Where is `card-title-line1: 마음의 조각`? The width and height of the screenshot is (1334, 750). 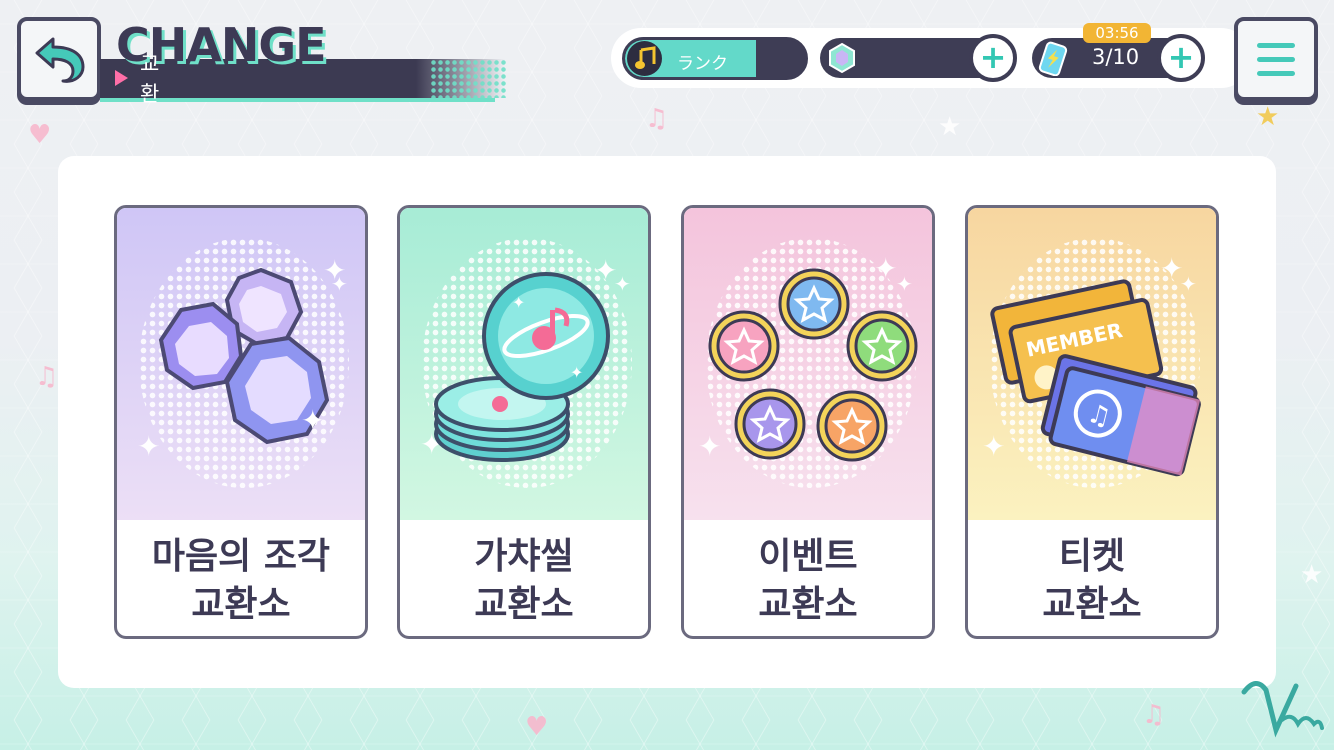 card-title-line1: 마음의 조각 is located at coordinates (241, 556).